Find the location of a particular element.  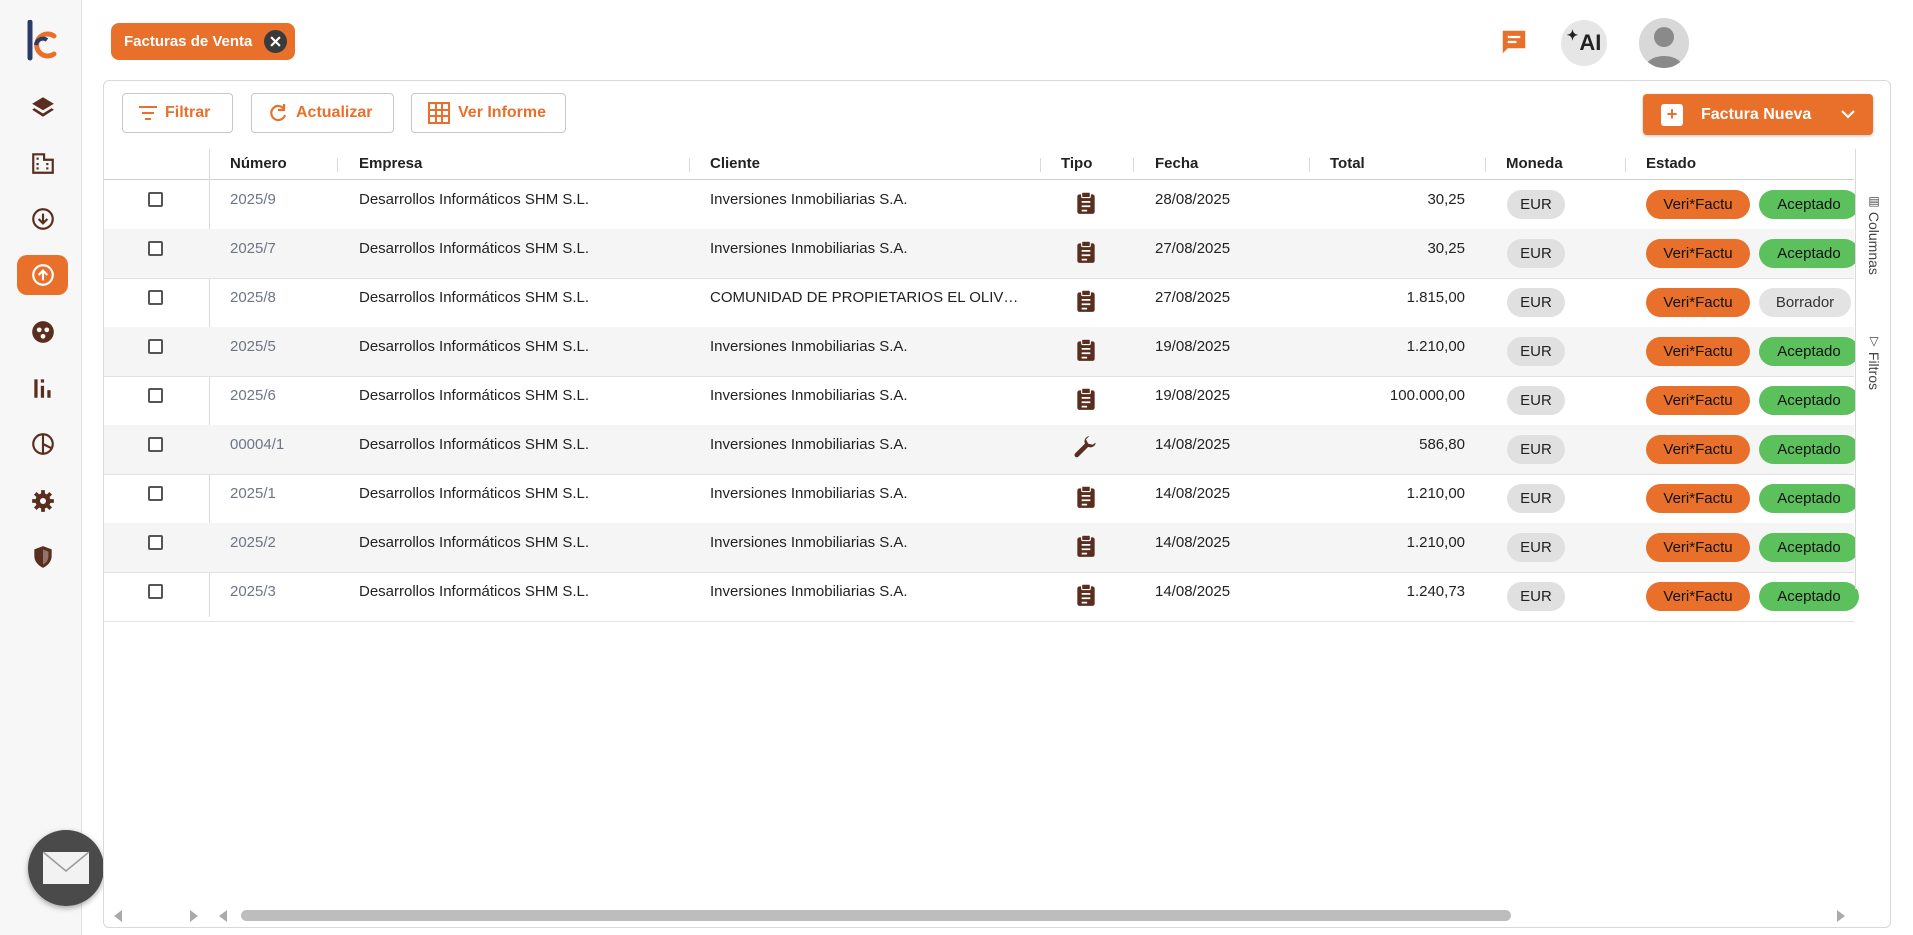

new-invoice-button: + Factura Nueva is located at coordinates (1758, 114).